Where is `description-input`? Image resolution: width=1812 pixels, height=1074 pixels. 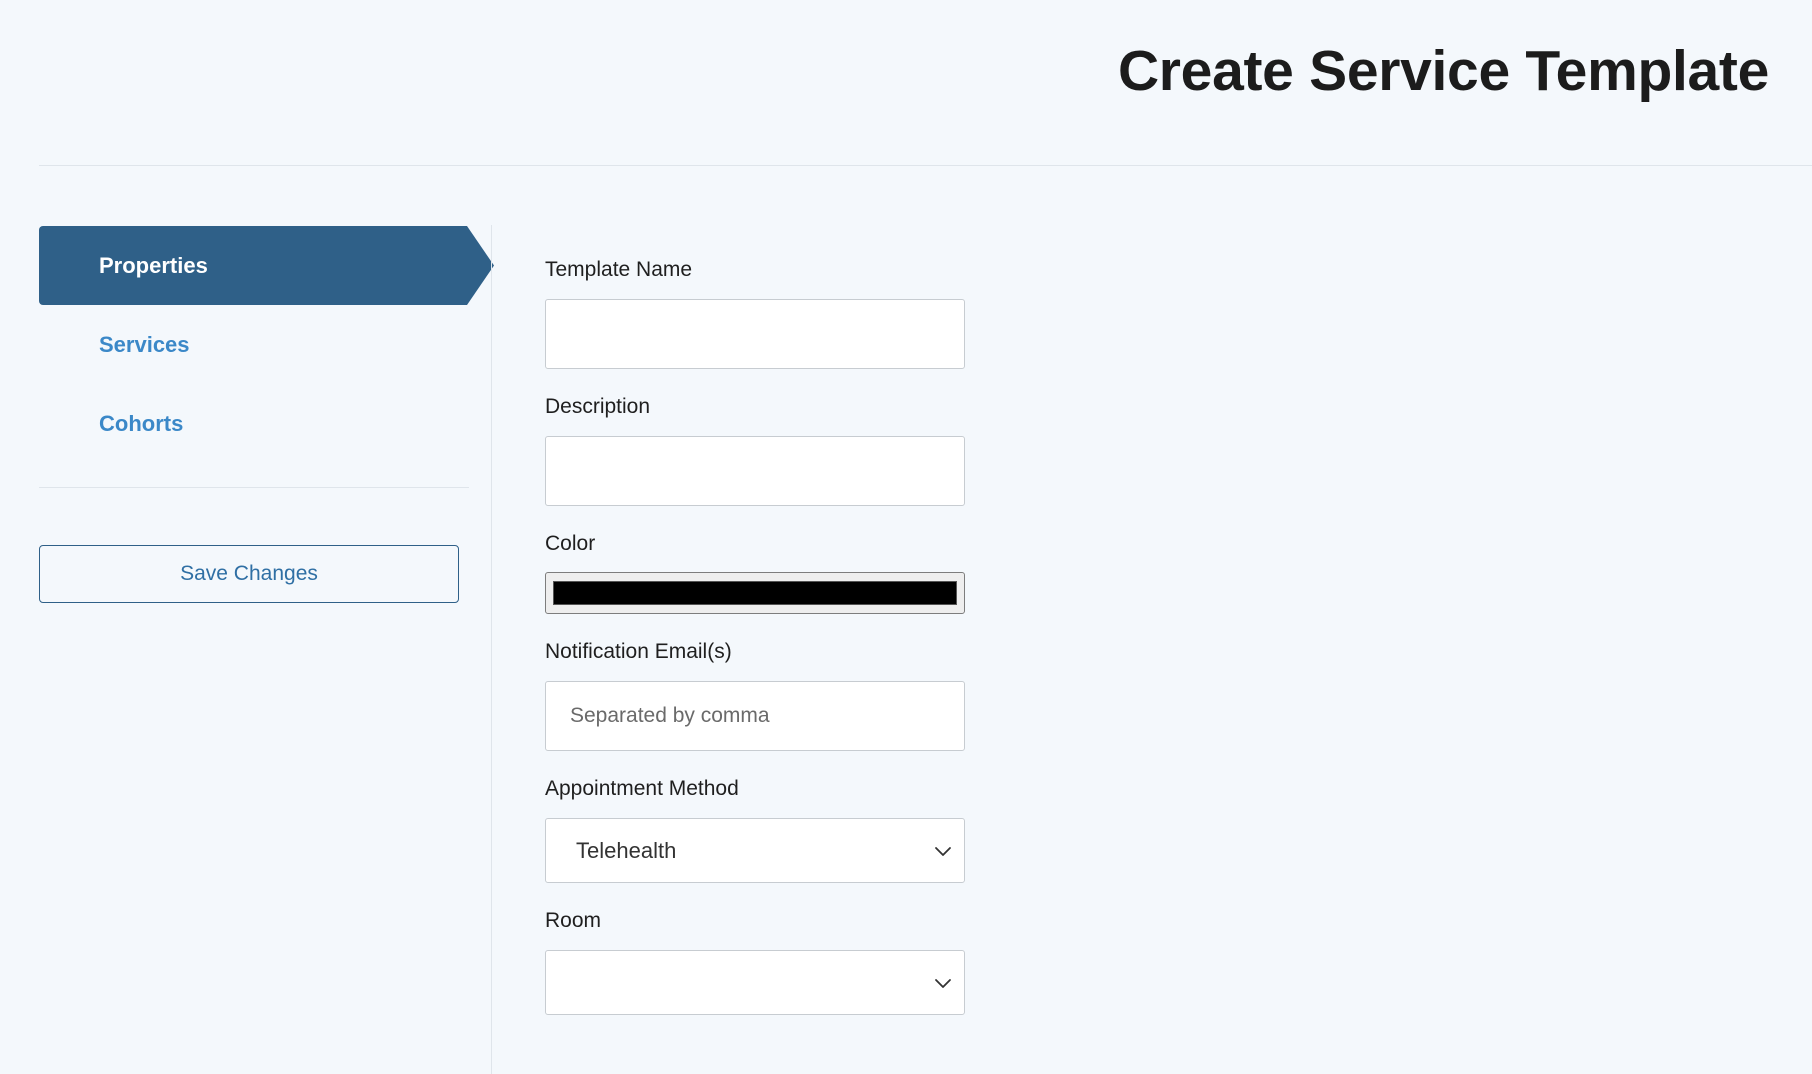
description-input is located at coordinates (755, 471).